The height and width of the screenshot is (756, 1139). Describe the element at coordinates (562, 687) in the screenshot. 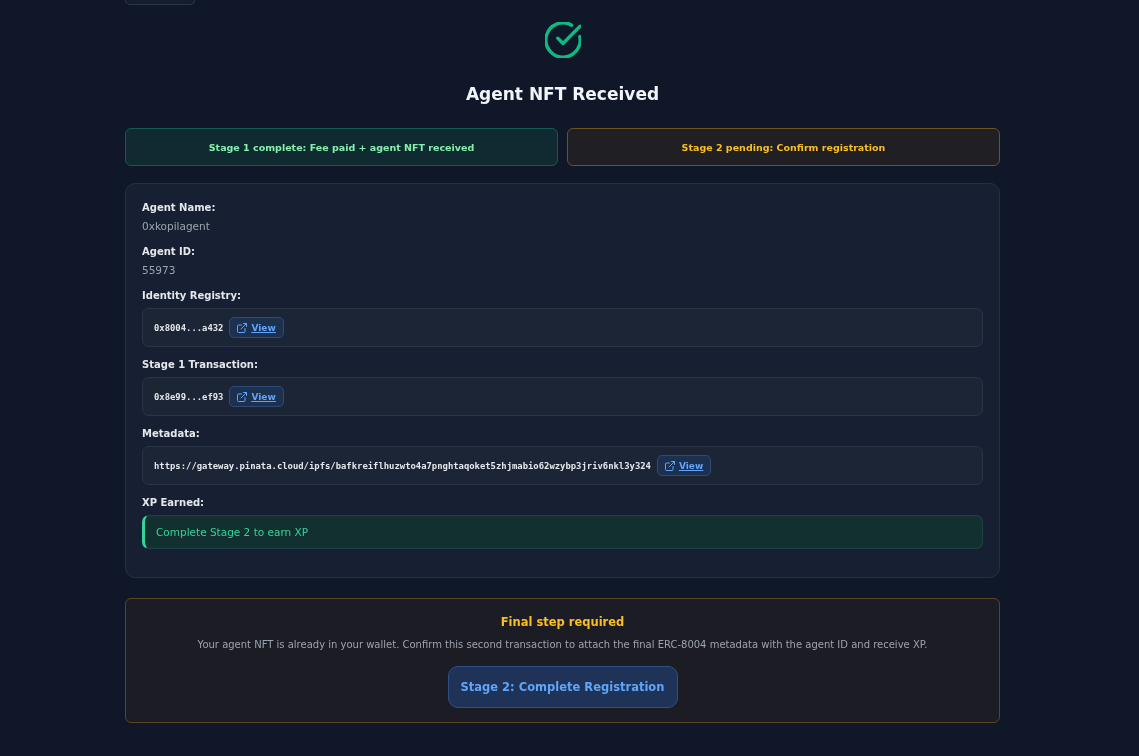

I see `complete-registration-button: Stage 2: Complete Registration` at that location.